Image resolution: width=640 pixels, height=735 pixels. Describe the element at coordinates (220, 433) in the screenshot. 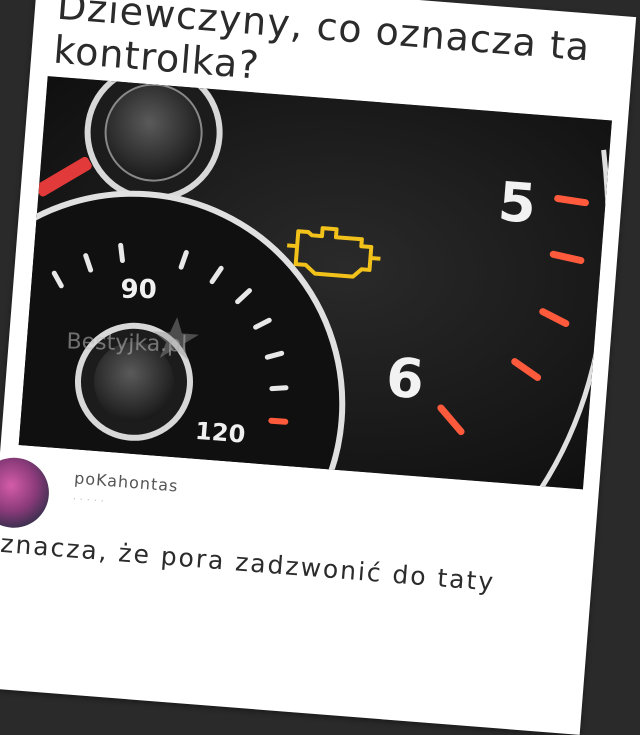

I see `gauge-number-120: 120` at that location.